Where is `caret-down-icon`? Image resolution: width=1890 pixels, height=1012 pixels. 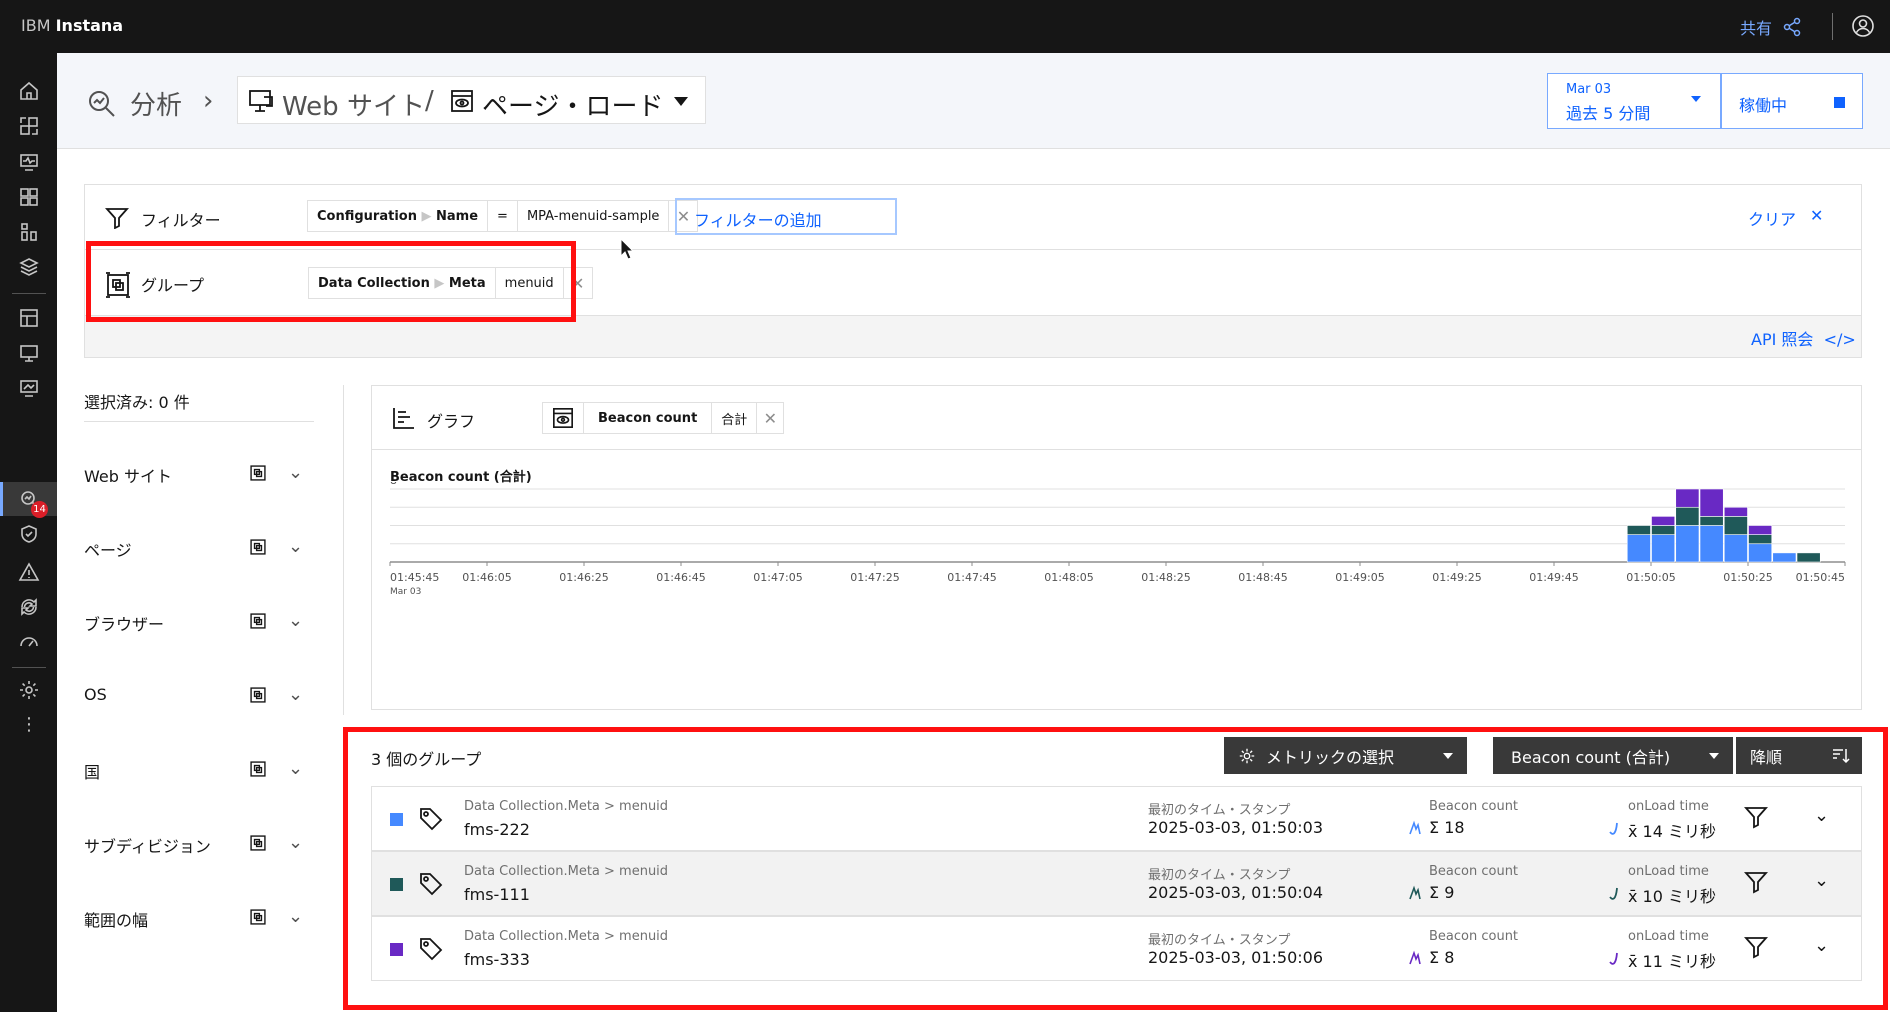 caret-down-icon is located at coordinates (1696, 99).